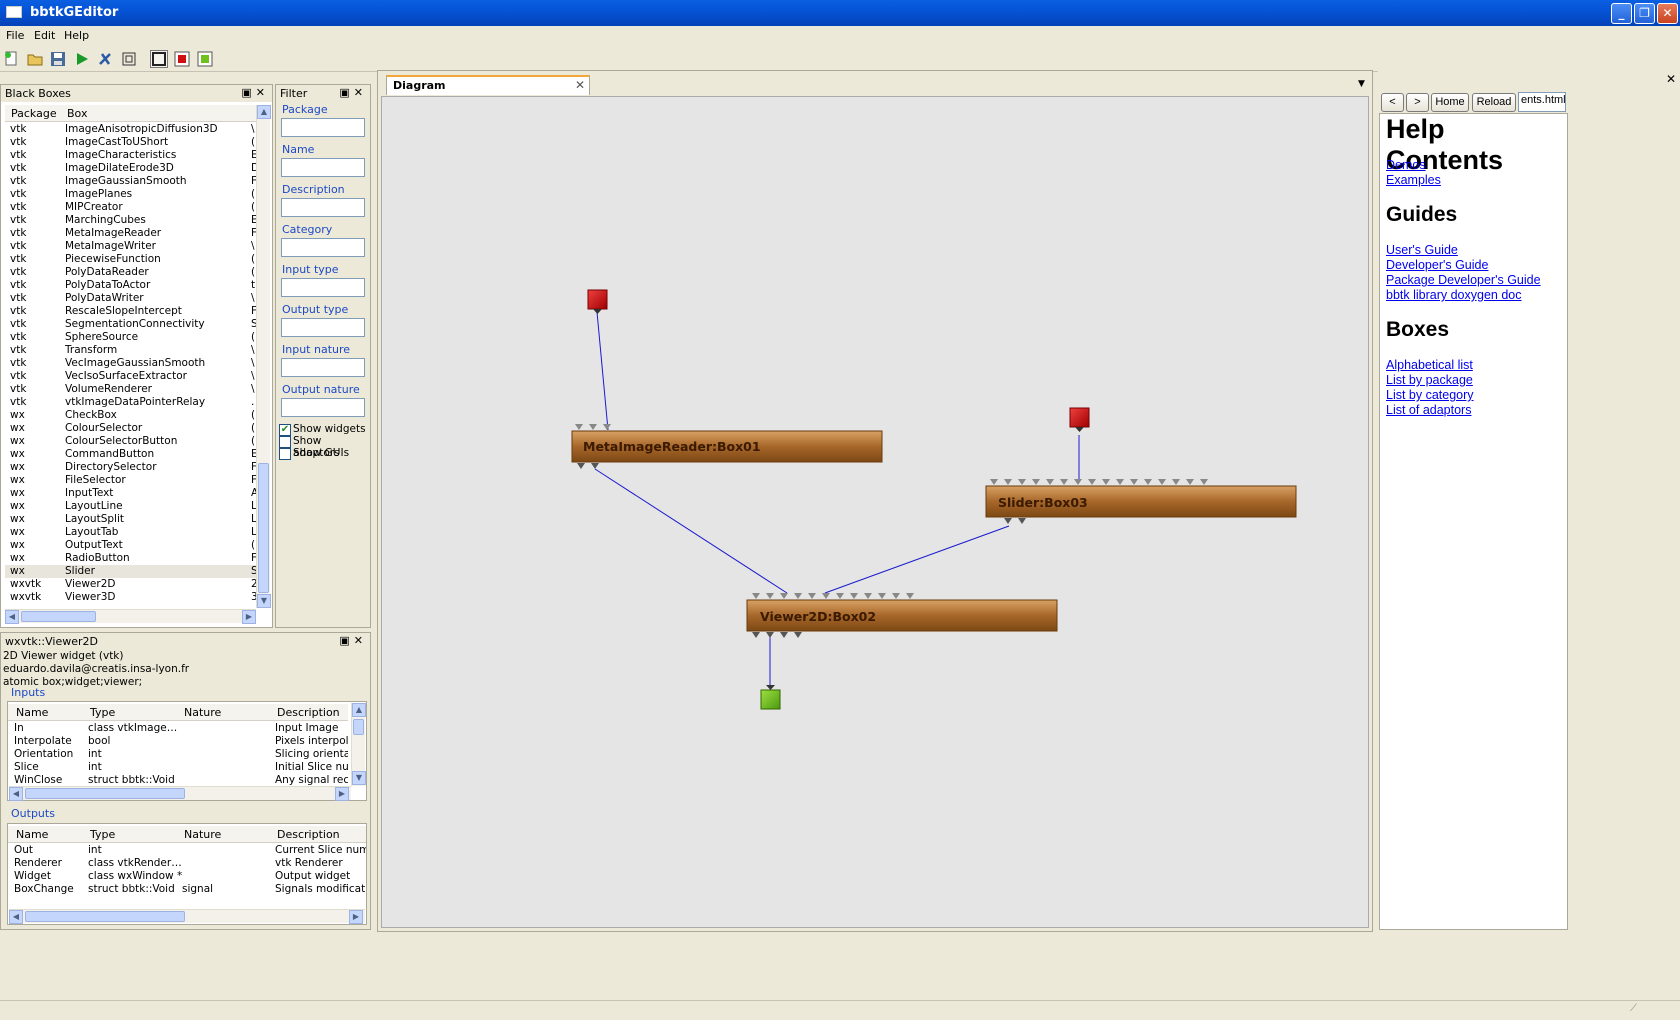  I want to click on list-item: vtk VecIsoSurfaceExtractor \, so click(130, 376).